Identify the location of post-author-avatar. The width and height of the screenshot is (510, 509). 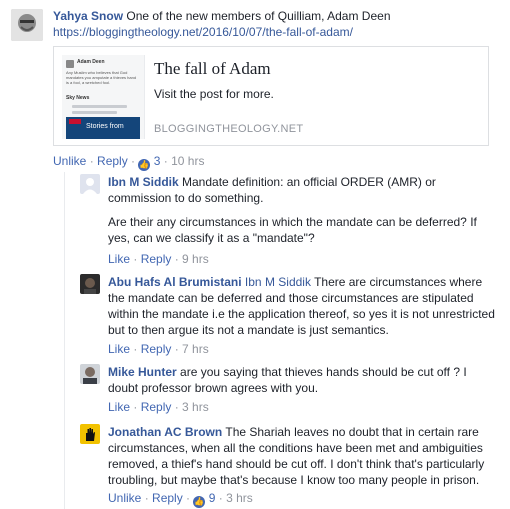
(27, 25).